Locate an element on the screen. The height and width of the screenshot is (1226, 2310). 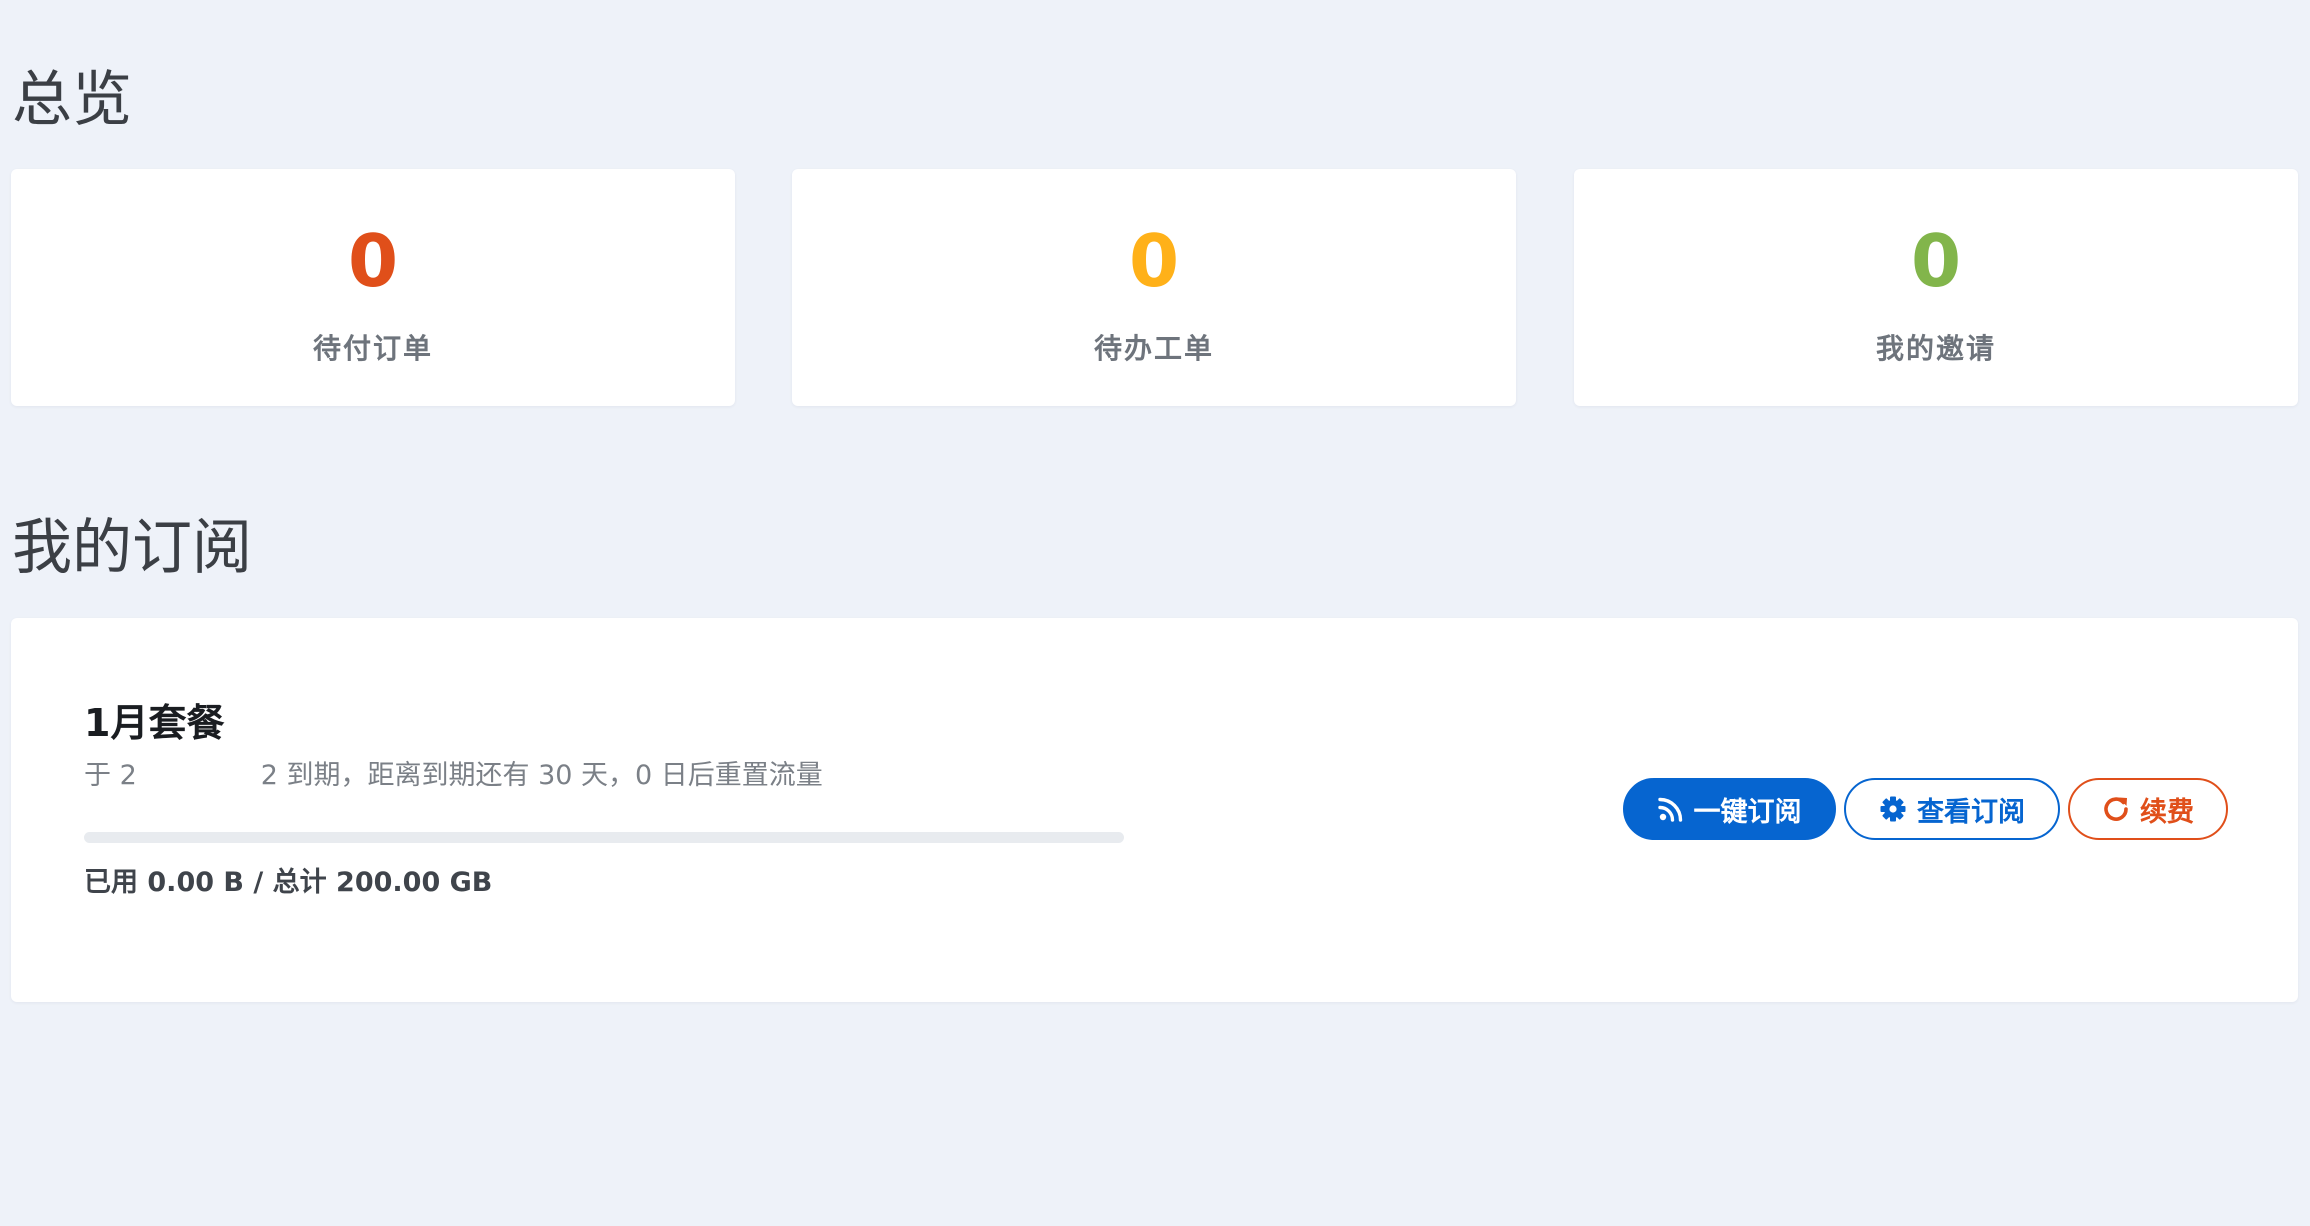
view-subscription-button: 查看订阅 is located at coordinates (1952, 809).